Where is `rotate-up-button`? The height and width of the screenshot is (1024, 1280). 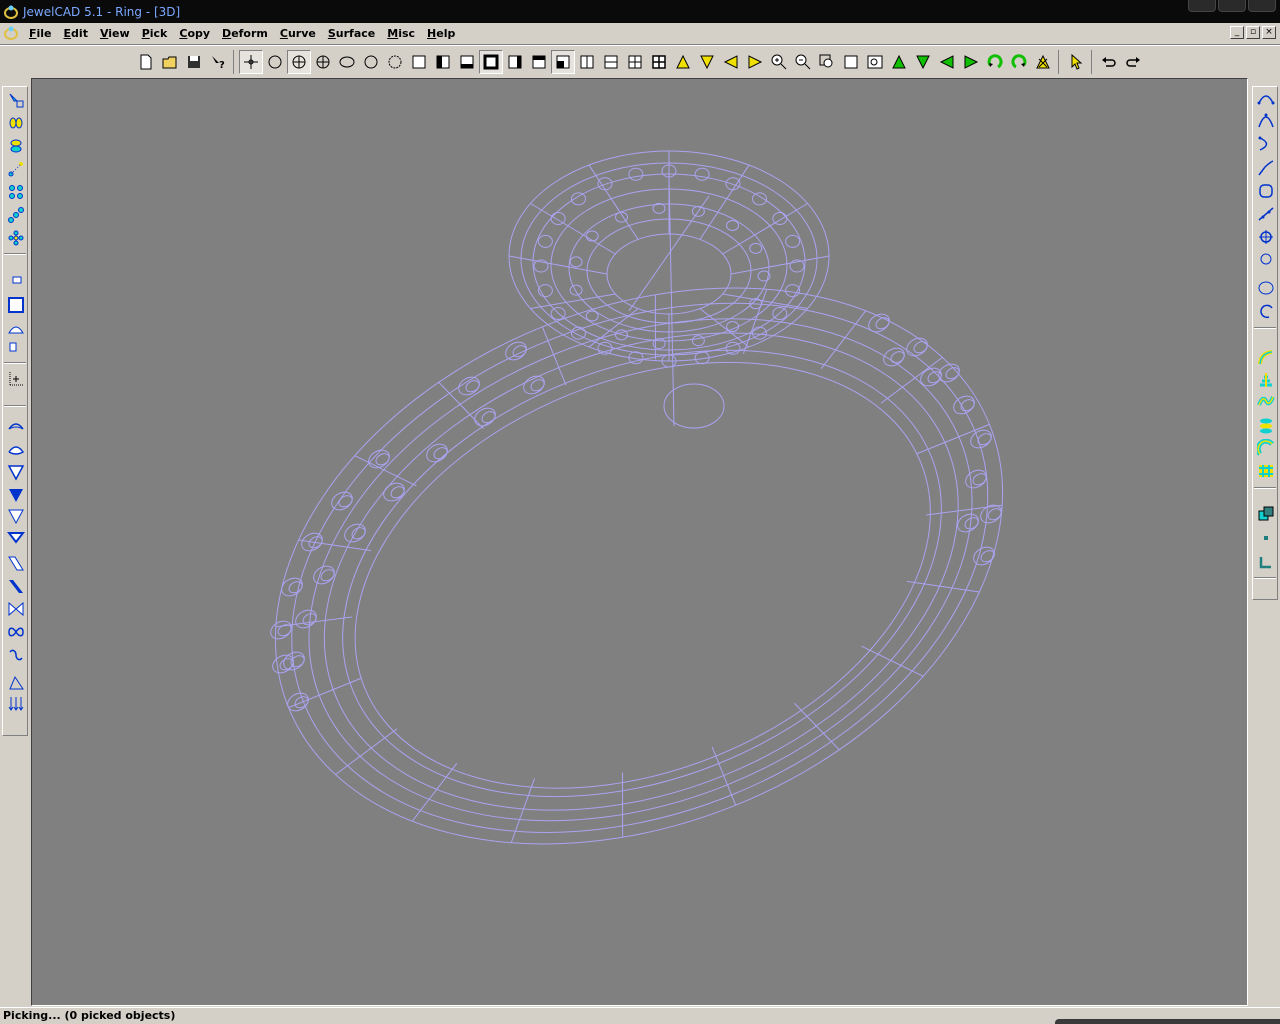 rotate-up-button is located at coordinates (683, 62).